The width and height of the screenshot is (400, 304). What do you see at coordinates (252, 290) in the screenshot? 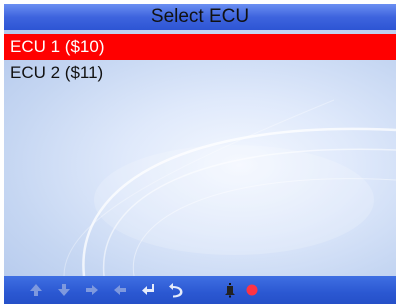
I see `record-icon` at bounding box center [252, 290].